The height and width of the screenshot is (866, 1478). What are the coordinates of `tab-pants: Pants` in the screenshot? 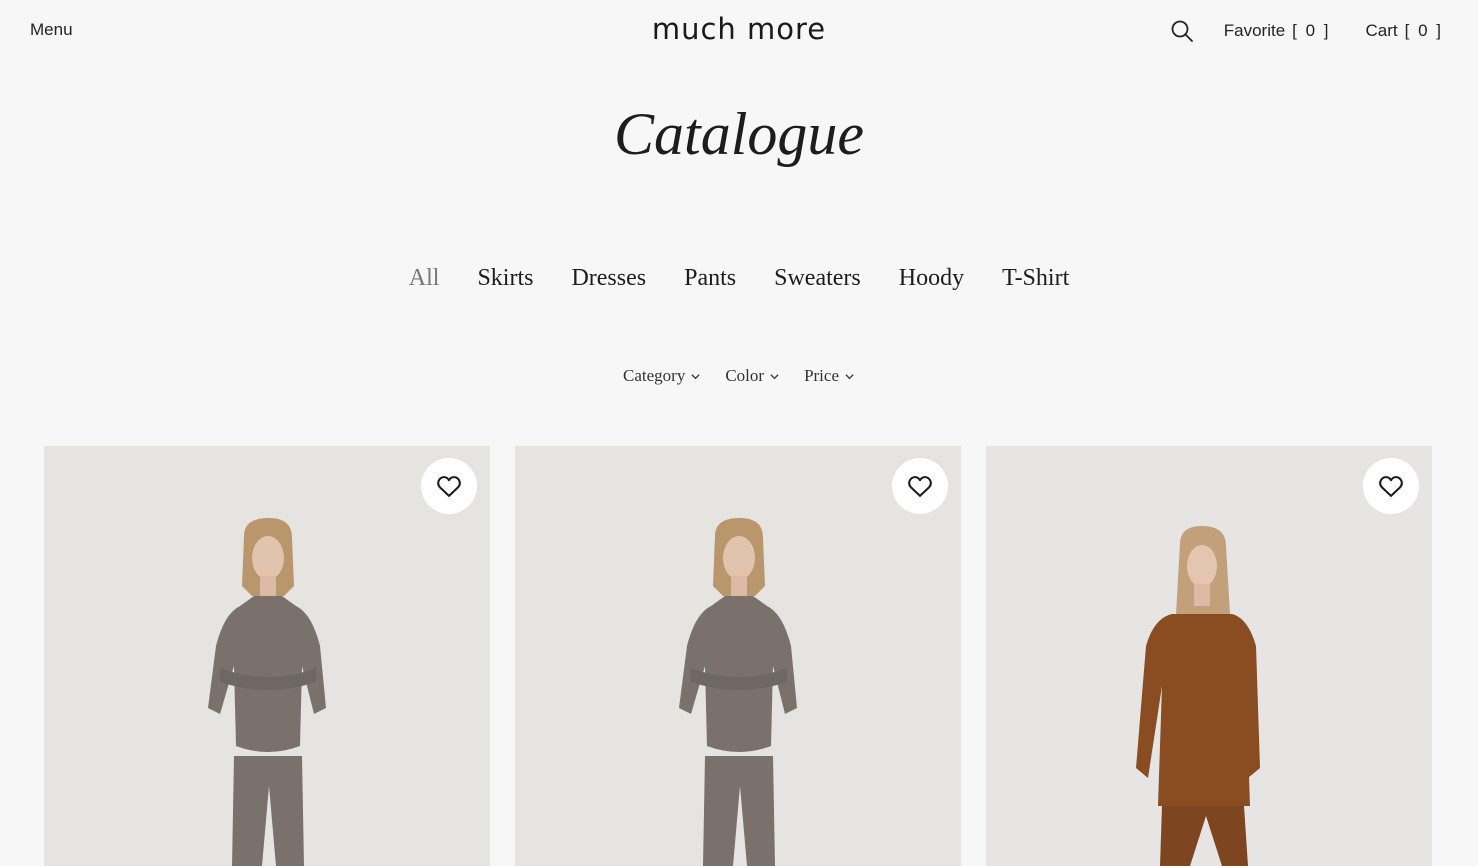 It's located at (710, 278).